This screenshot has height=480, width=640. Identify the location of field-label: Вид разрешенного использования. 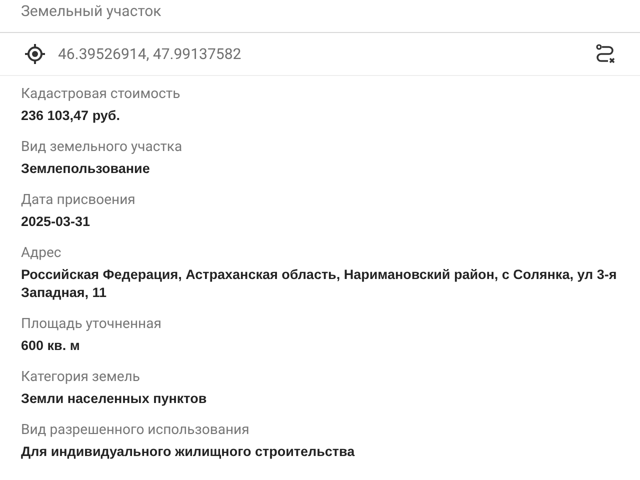
(135, 430).